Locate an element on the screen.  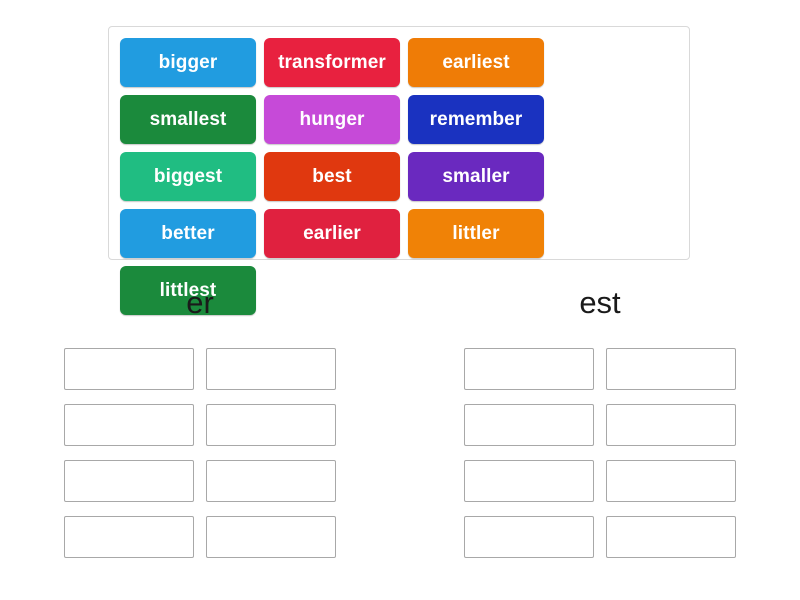
word-tile: transformer is located at coordinates (332, 62).